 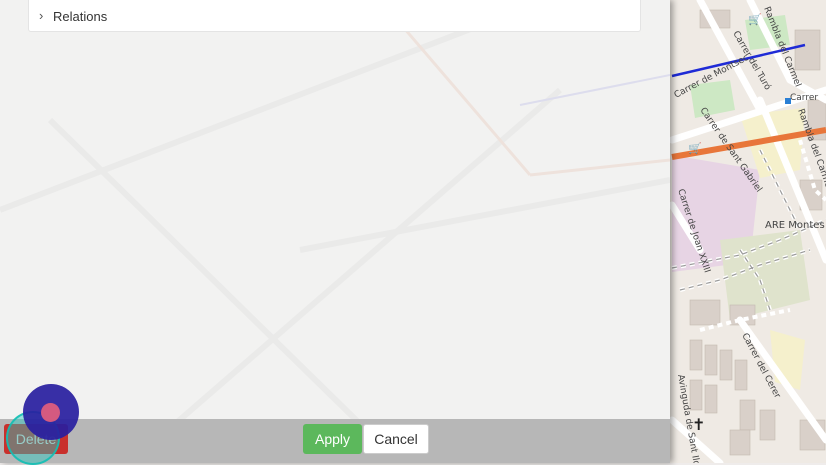 I want to click on apply-button: Apply, so click(x=332, y=439).